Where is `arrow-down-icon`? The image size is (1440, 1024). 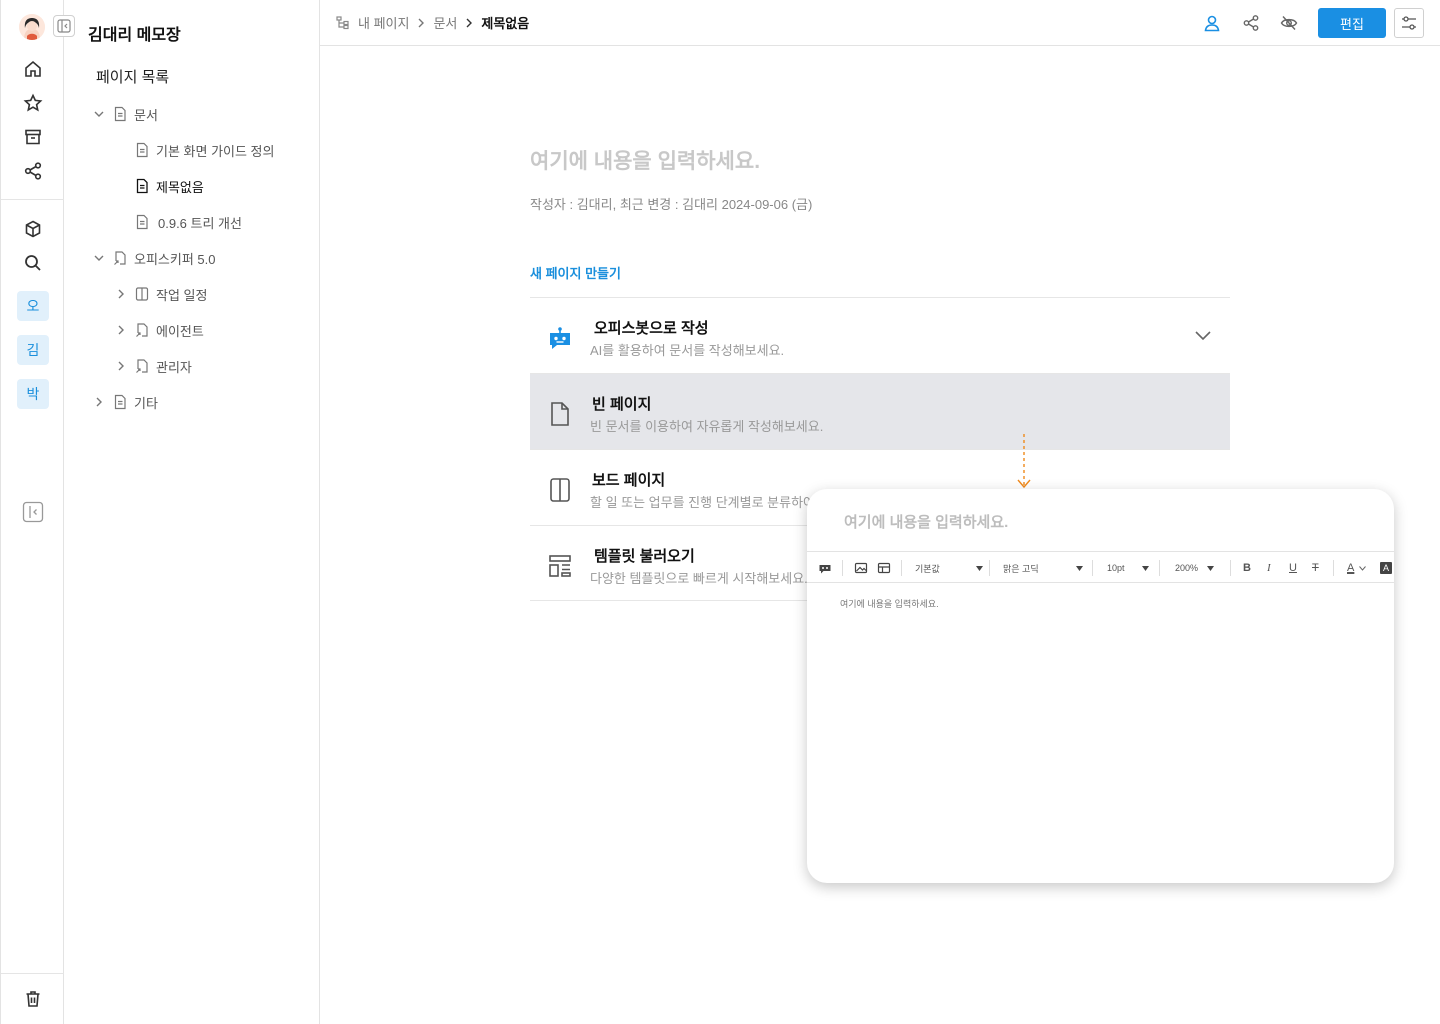
arrow-down-icon is located at coordinates (1024, 461).